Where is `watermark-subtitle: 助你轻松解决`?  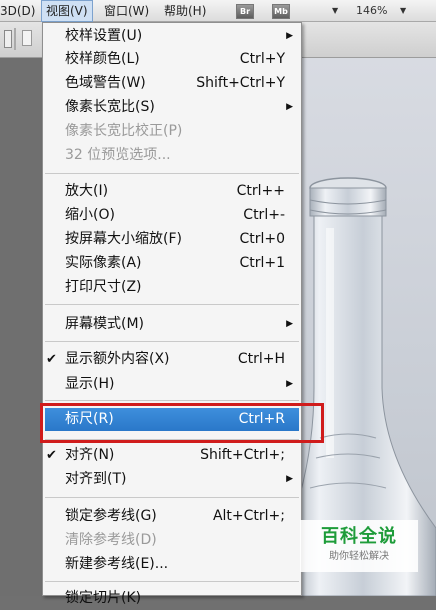 watermark-subtitle: 助你轻松解决 is located at coordinates (359, 556).